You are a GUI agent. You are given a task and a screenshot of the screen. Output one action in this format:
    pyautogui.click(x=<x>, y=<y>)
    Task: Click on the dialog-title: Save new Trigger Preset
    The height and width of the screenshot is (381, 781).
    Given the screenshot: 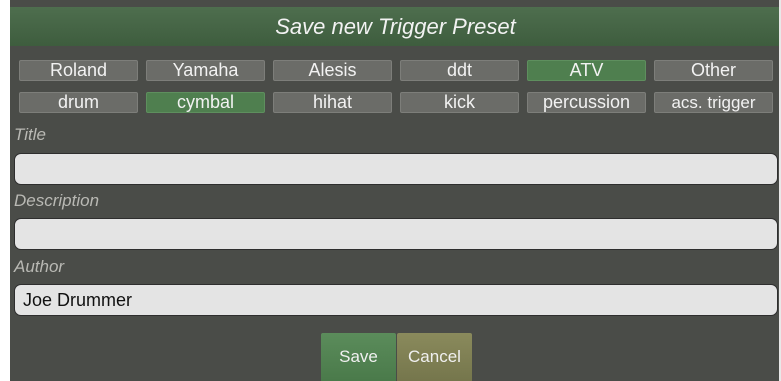 What is the action you would take?
    pyautogui.click(x=394, y=26)
    